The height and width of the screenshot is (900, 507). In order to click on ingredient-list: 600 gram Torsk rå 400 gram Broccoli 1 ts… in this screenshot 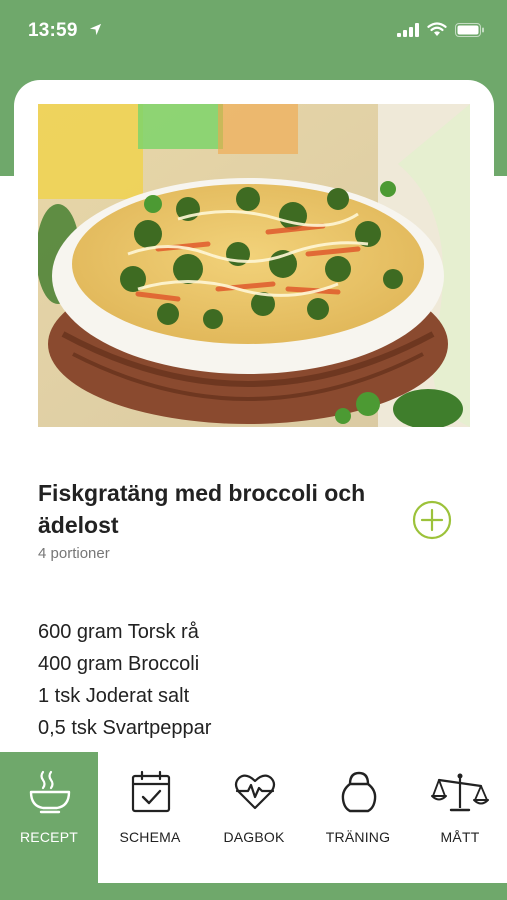, I will do `click(124, 684)`.